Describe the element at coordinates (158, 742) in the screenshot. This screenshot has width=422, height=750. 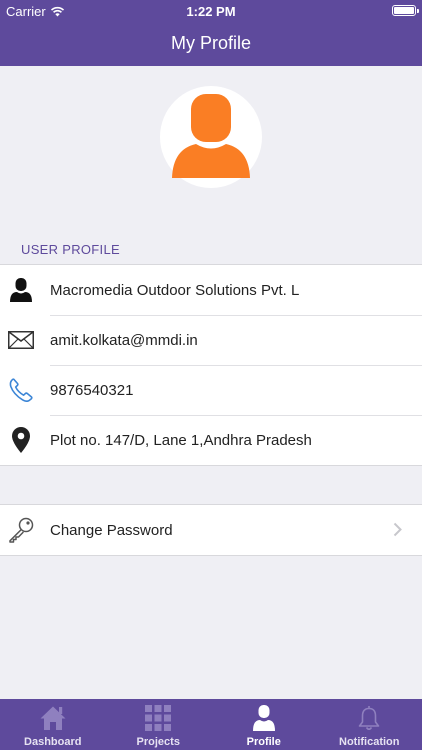
I see `tab-projects-label: Projects` at that location.